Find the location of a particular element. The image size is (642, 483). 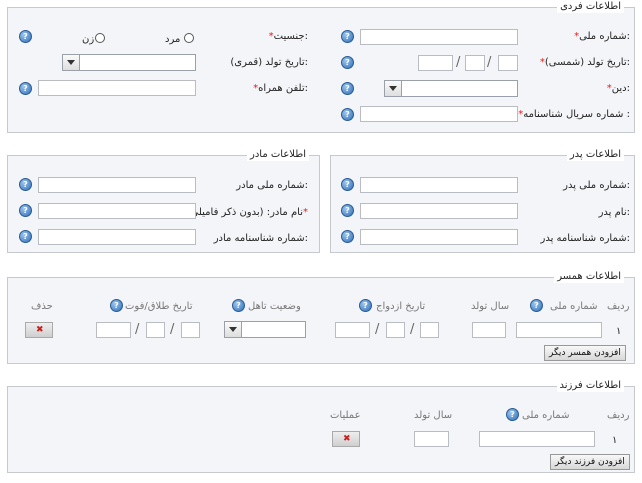

religion-label: *دین: is located at coordinates (618, 88).